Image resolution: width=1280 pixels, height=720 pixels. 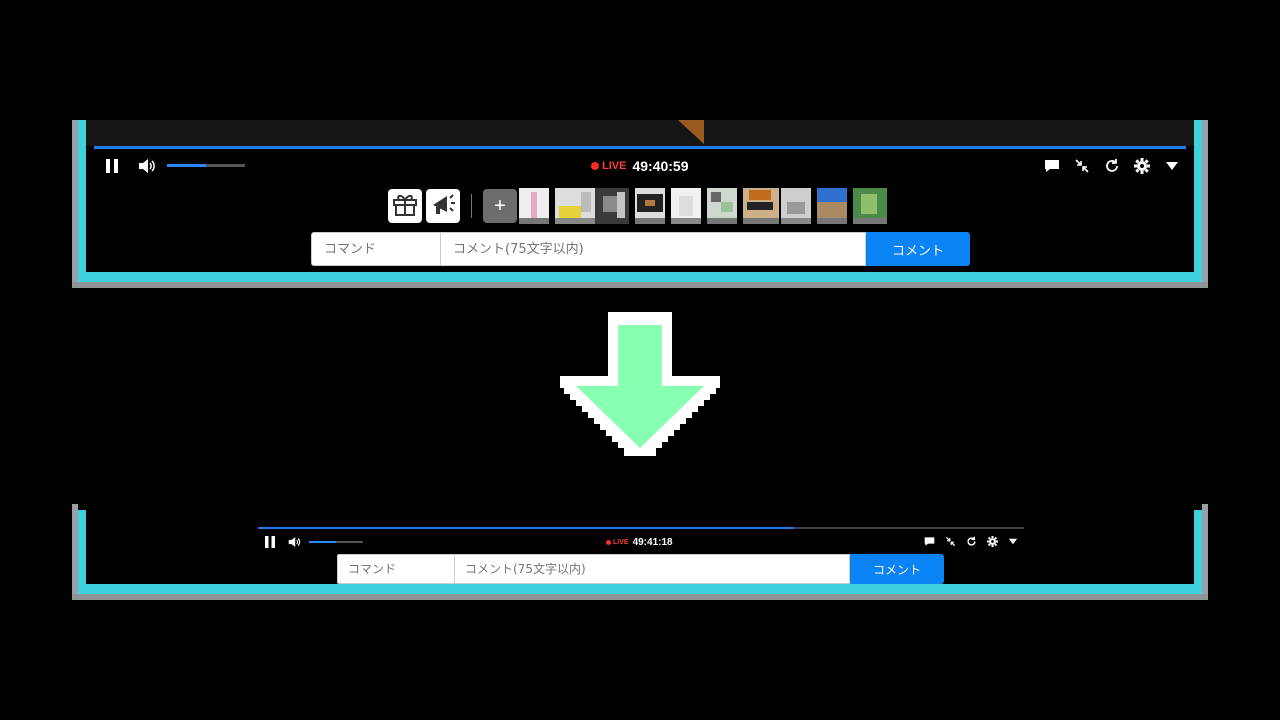 What do you see at coordinates (471, 206) in the screenshot?
I see `divider` at bounding box center [471, 206].